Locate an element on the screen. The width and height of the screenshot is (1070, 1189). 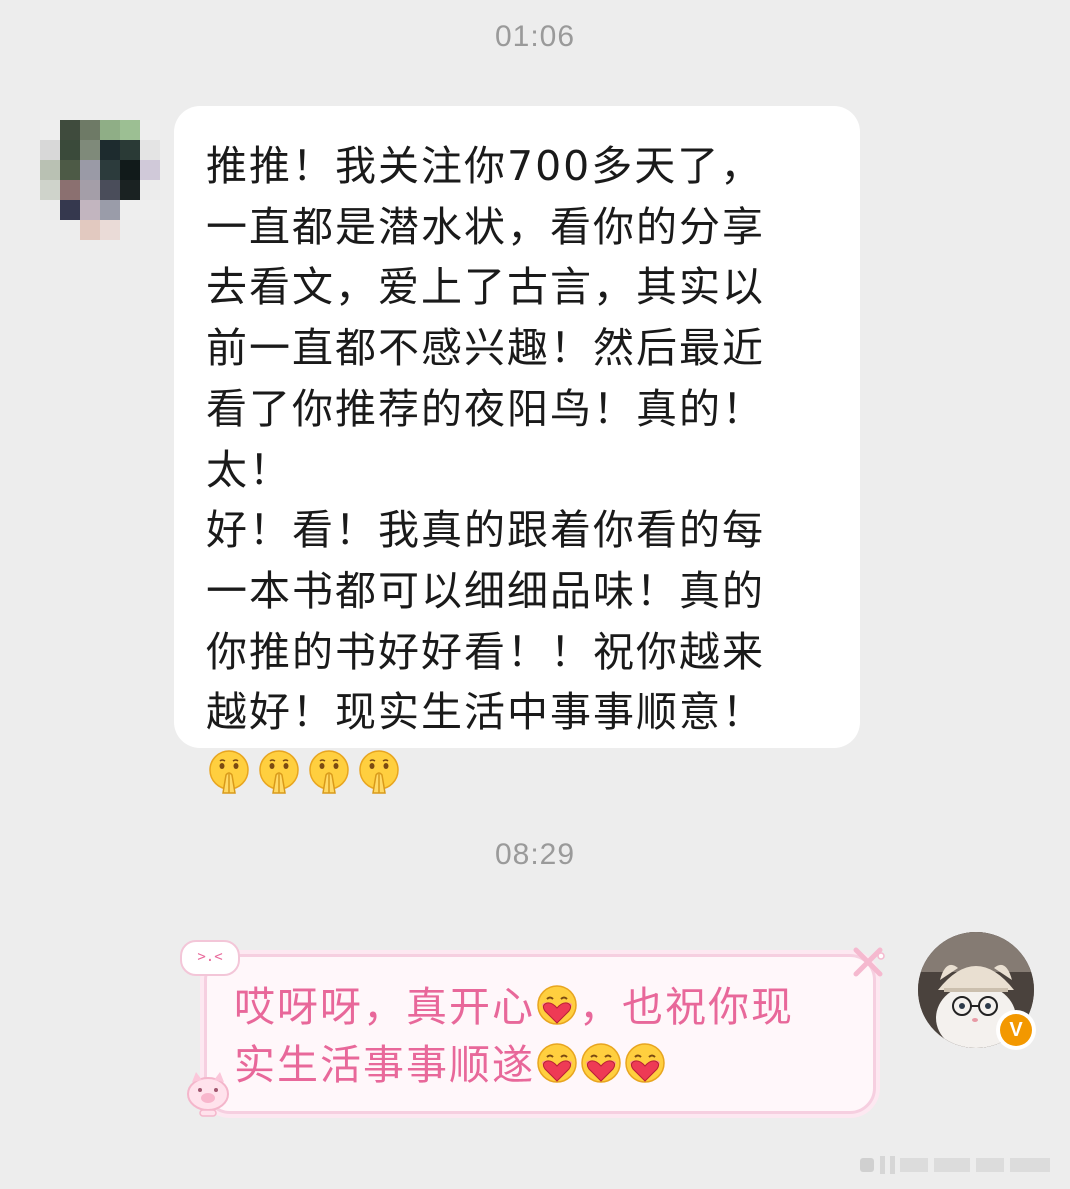
verified-badge: V is located at coordinates (1016, 1030).